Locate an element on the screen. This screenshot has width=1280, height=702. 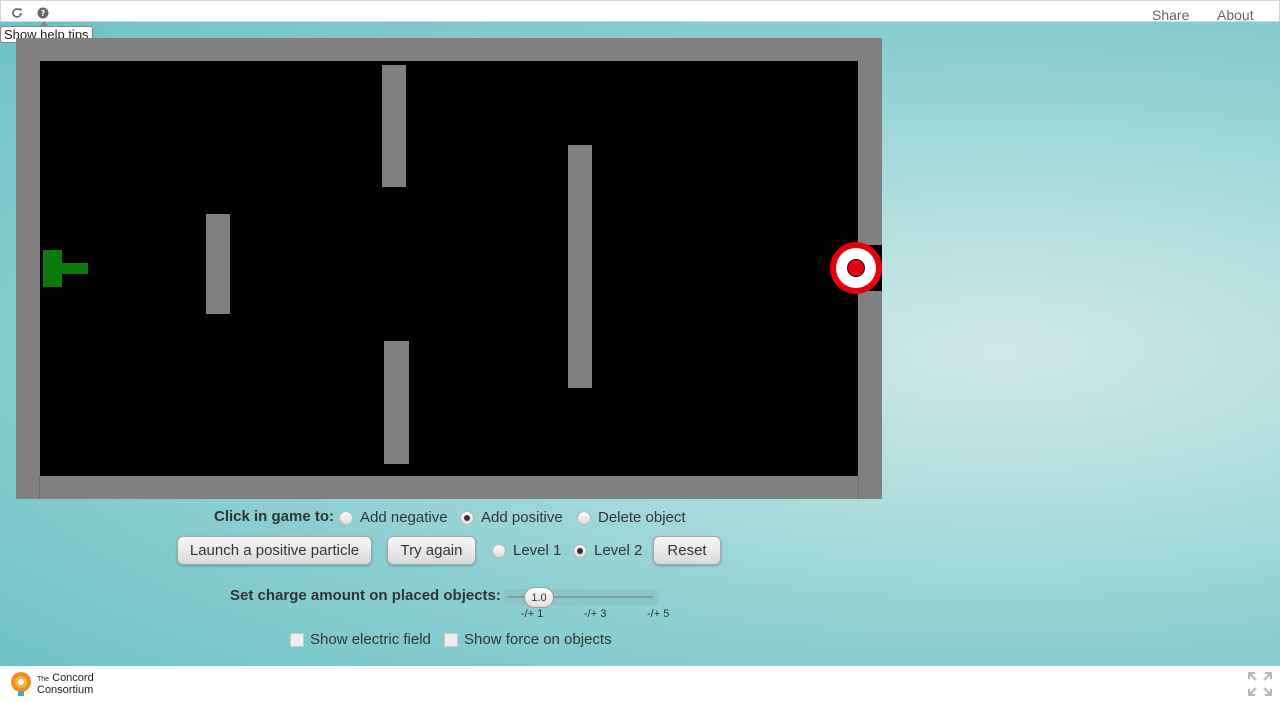
top-bar: ? Share About is located at coordinates (640, 11).